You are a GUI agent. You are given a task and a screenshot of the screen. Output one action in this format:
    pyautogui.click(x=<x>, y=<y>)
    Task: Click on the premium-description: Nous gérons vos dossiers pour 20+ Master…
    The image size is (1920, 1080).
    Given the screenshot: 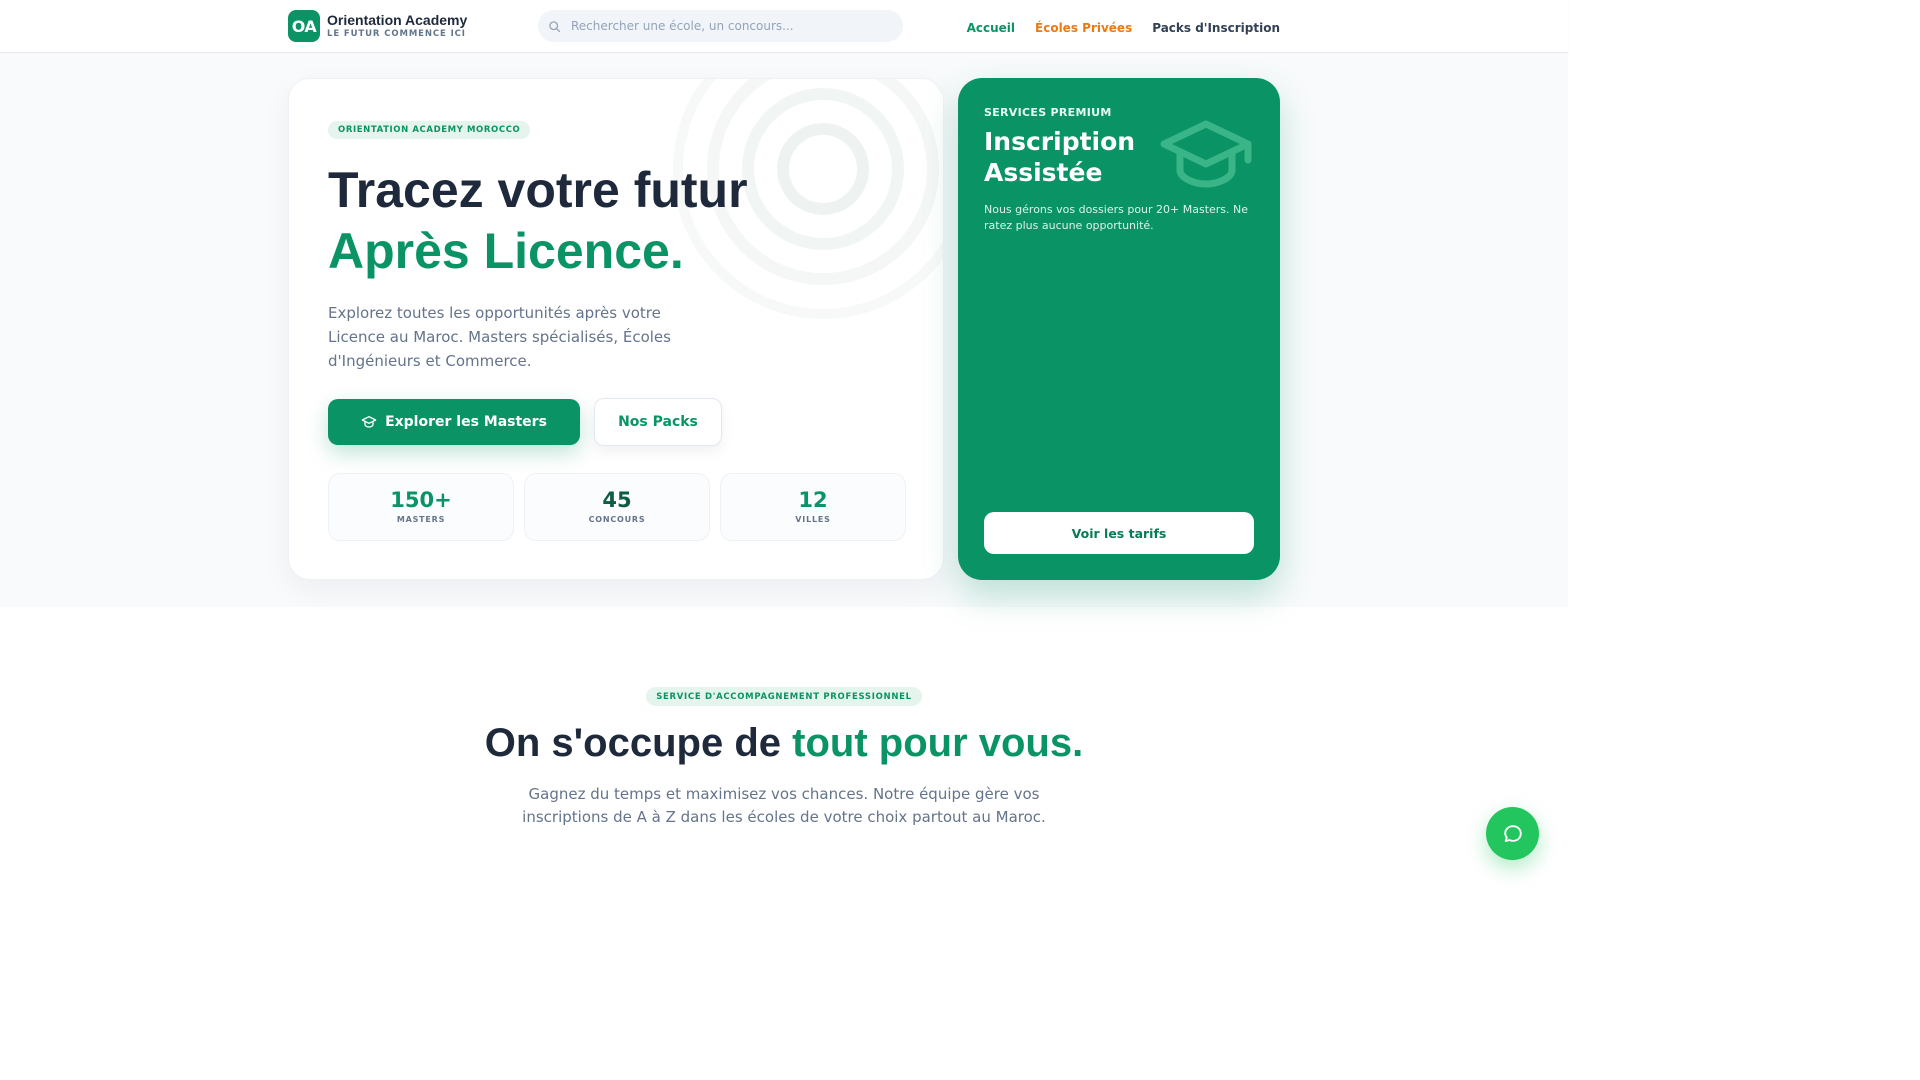 What is the action you would take?
    pyautogui.click(x=1116, y=217)
    